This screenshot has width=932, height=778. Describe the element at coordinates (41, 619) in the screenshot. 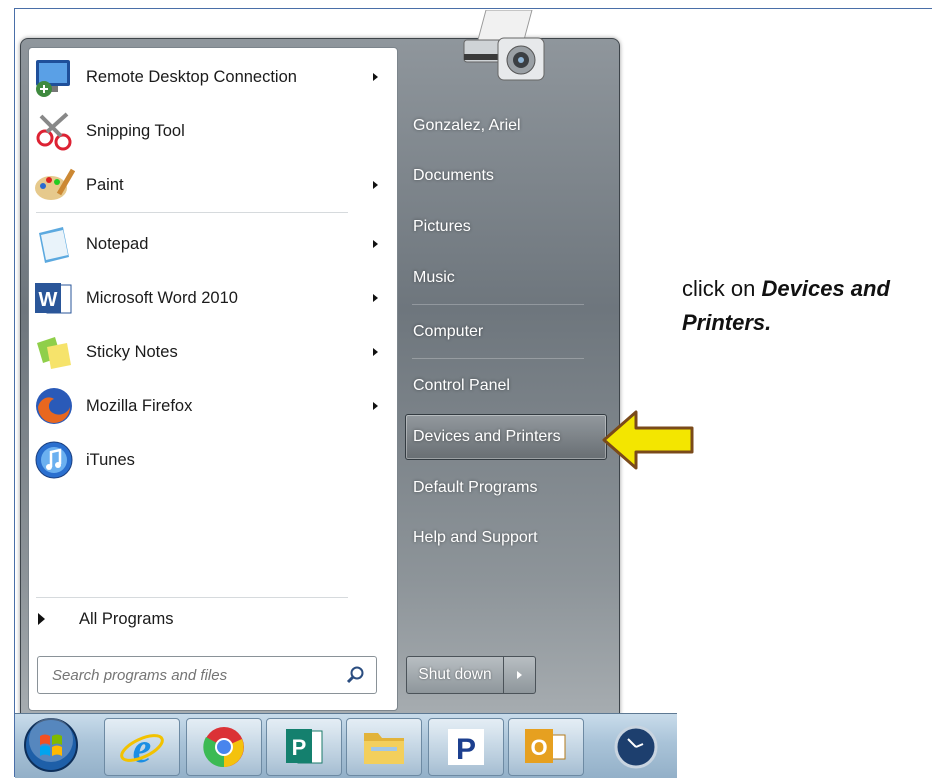

I see `all-programs-arrow-icon` at that location.